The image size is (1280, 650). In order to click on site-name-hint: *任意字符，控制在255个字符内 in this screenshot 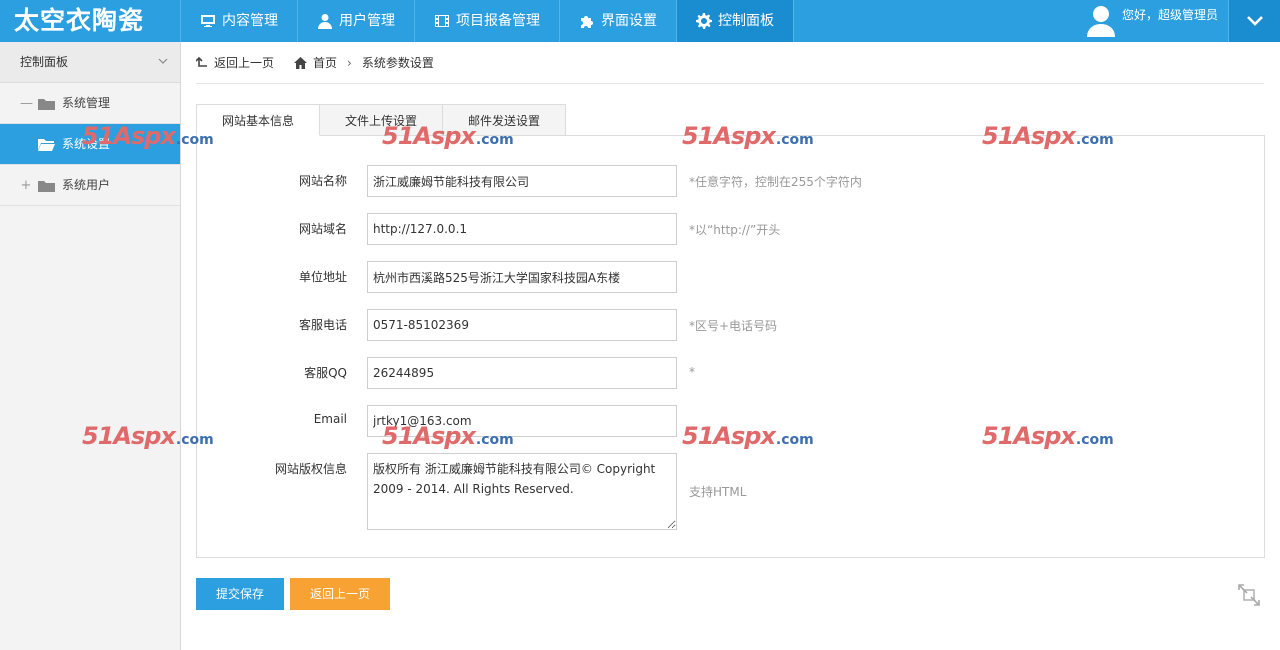, I will do `click(775, 182)`.